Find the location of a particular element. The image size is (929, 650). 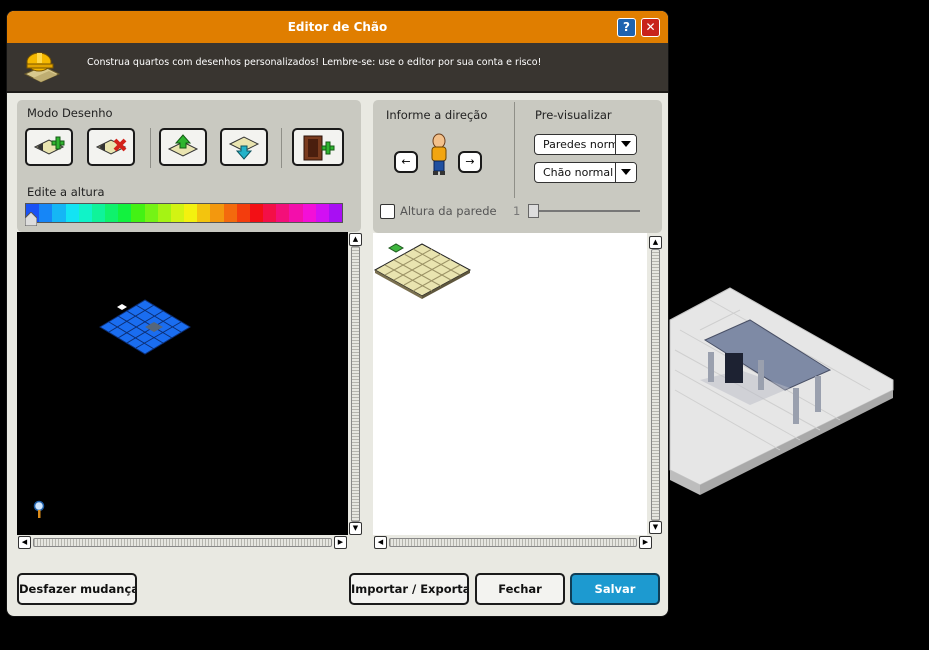

floor-plan-hscroll: ◀ ▶ is located at coordinates (182, 542).